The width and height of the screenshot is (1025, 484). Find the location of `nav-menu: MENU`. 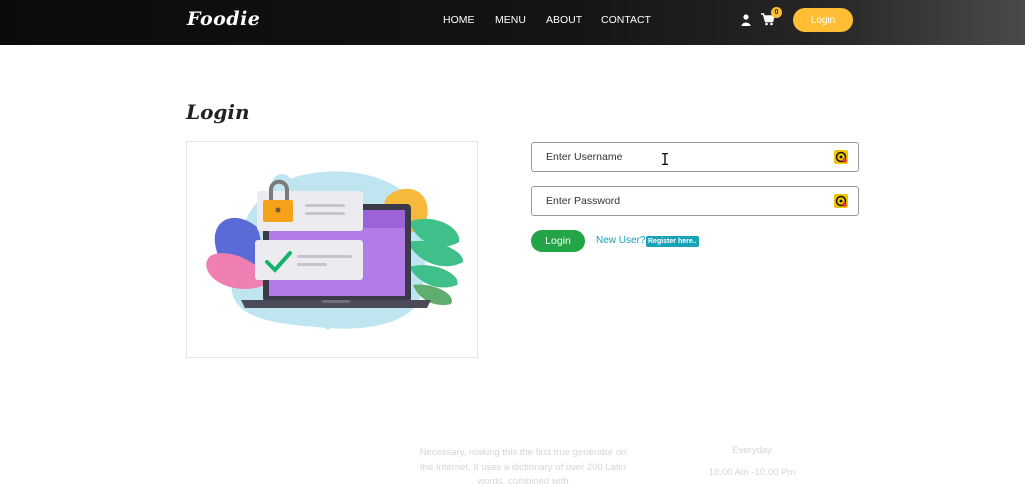

nav-menu: MENU is located at coordinates (510, 20).